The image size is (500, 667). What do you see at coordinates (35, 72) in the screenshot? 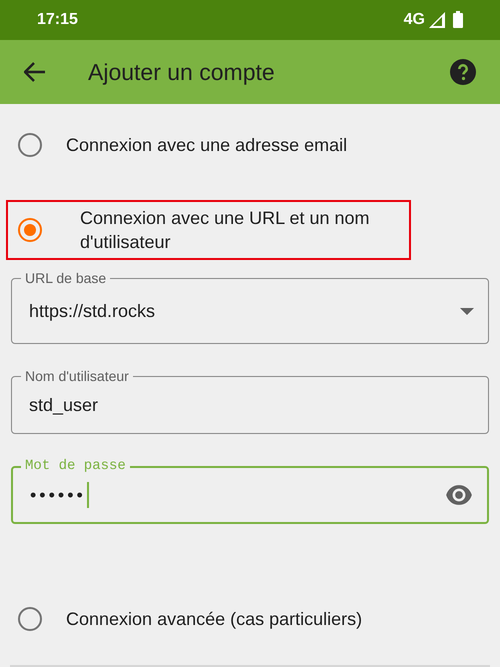
I see `back-arrow-icon` at bounding box center [35, 72].